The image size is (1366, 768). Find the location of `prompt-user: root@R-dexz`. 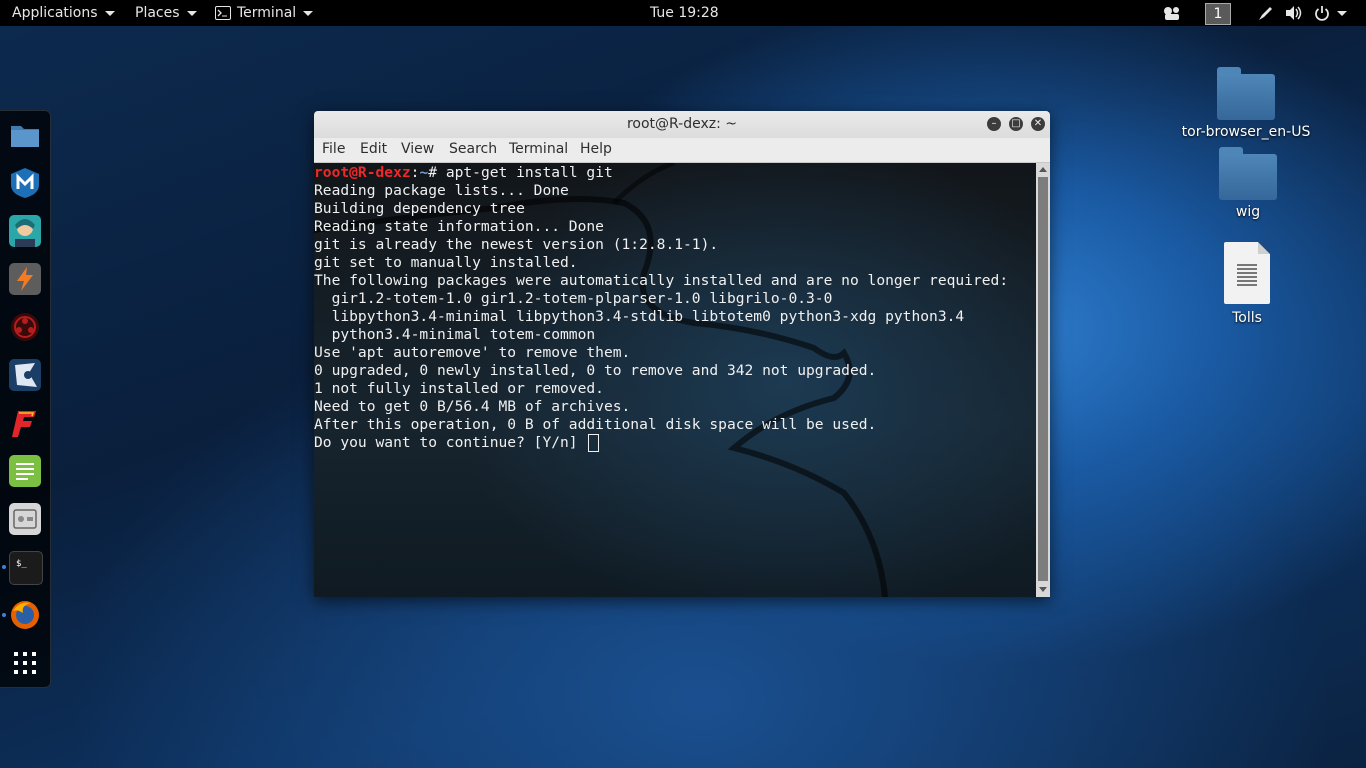

prompt-user: root@R-dexz is located at coordinates (362, 172).